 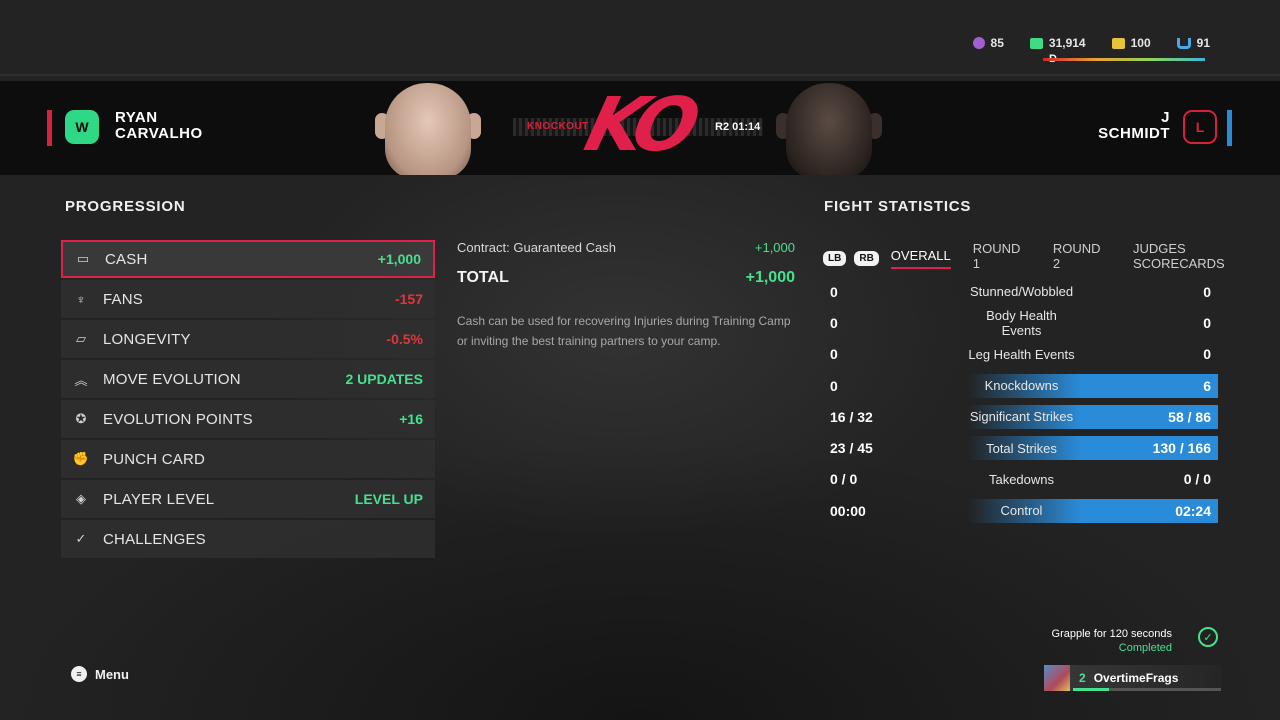 I want to click on coin-icon, so click(x=978, y=43).